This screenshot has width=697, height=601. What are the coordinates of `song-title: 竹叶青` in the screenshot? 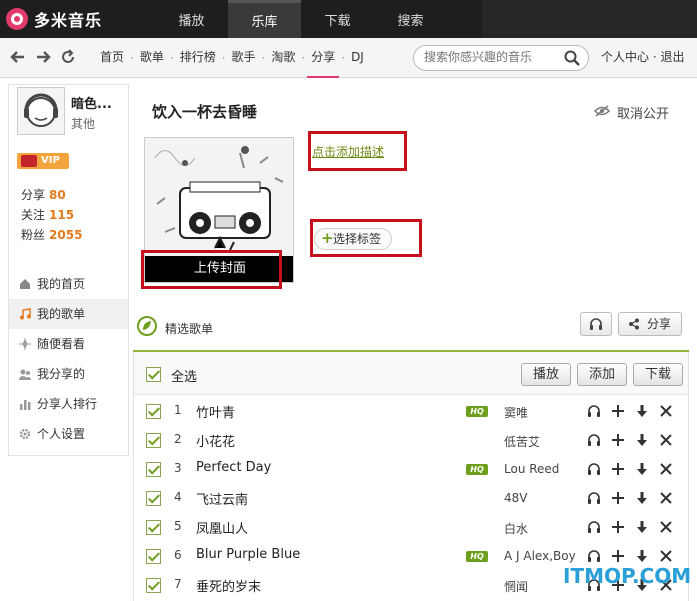 It's located at (215, 411).